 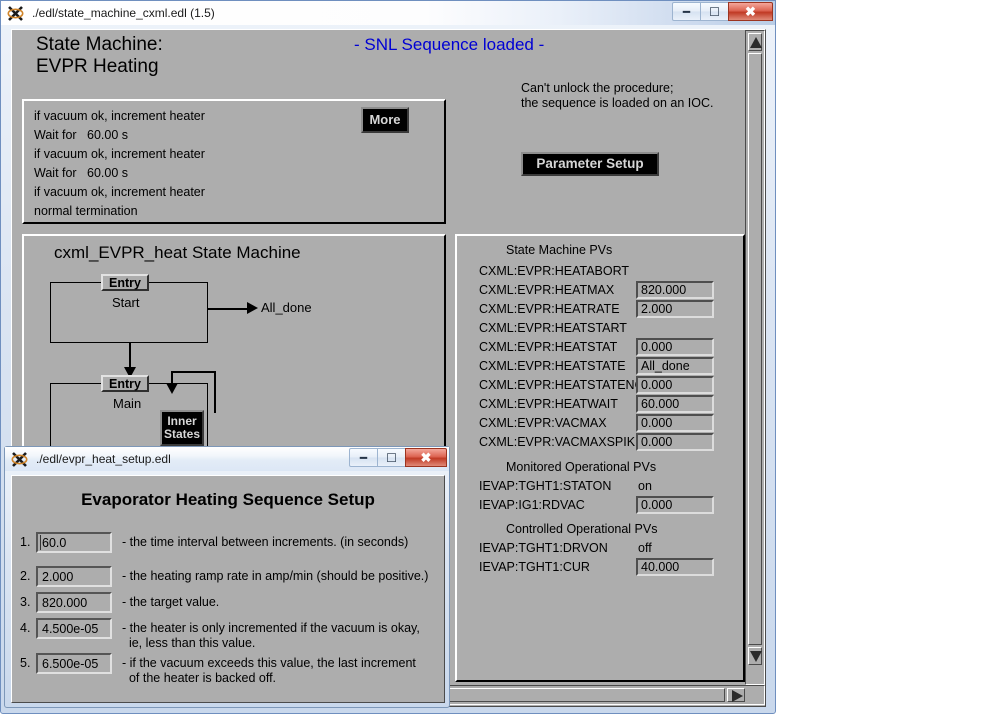 What do you see at coordinates (193, 372) in the screenshot?
I see `self-loop-top` at bounding box center [193, 372].